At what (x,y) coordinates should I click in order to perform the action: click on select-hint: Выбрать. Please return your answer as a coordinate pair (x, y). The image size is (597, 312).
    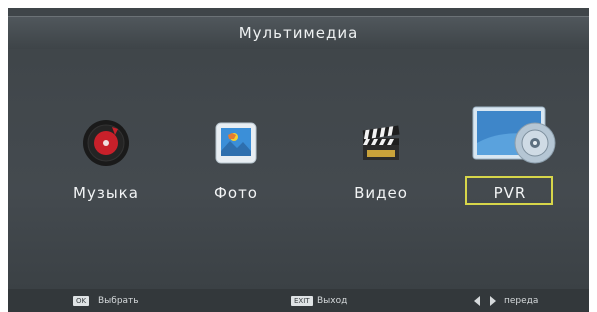
    Looking at the image, I should click on (118, 301).